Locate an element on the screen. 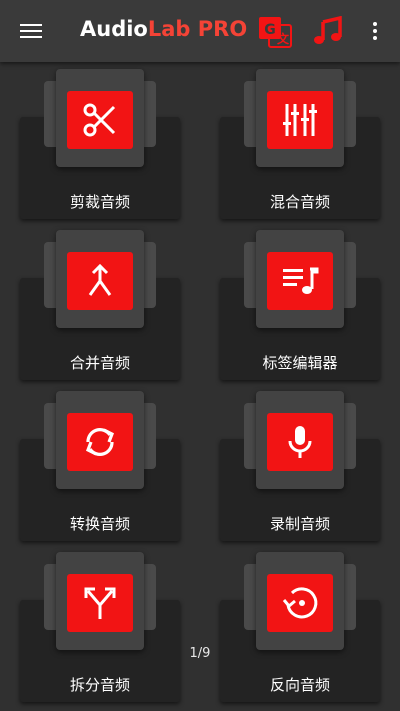 The width and height of the screenshot is (400, 711). playlist-music-icon is located at coordinates (301, 280).